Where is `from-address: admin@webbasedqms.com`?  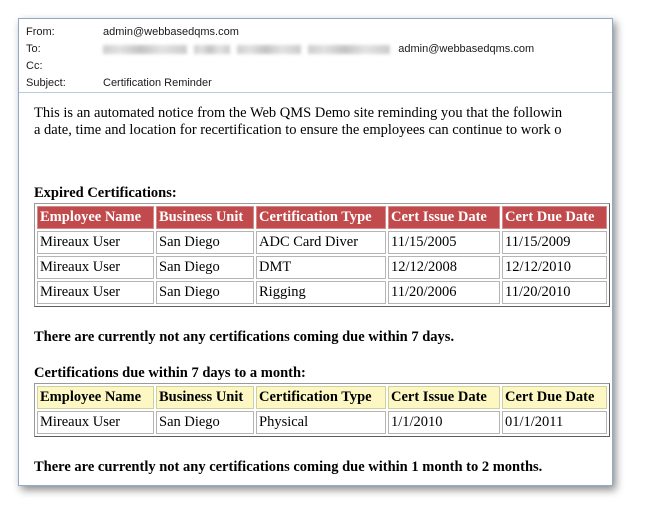
from-address: admin@webbasedqms.com is located at coordinates (171, 32).